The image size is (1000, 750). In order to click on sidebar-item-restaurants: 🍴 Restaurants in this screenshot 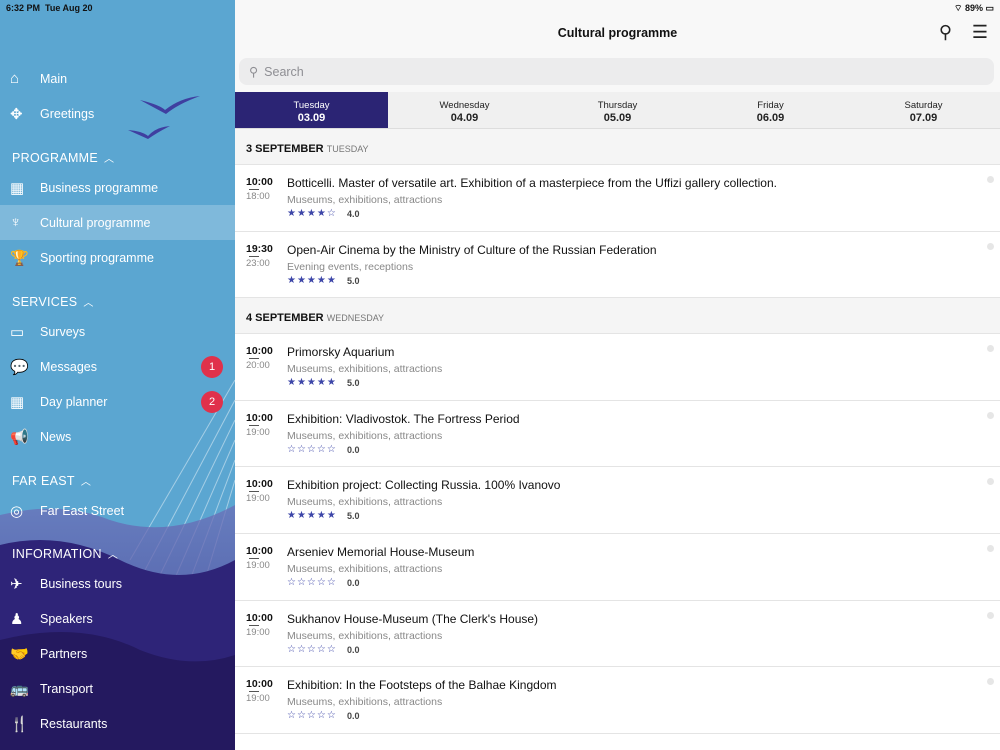, I will do `click(117, 723)`.